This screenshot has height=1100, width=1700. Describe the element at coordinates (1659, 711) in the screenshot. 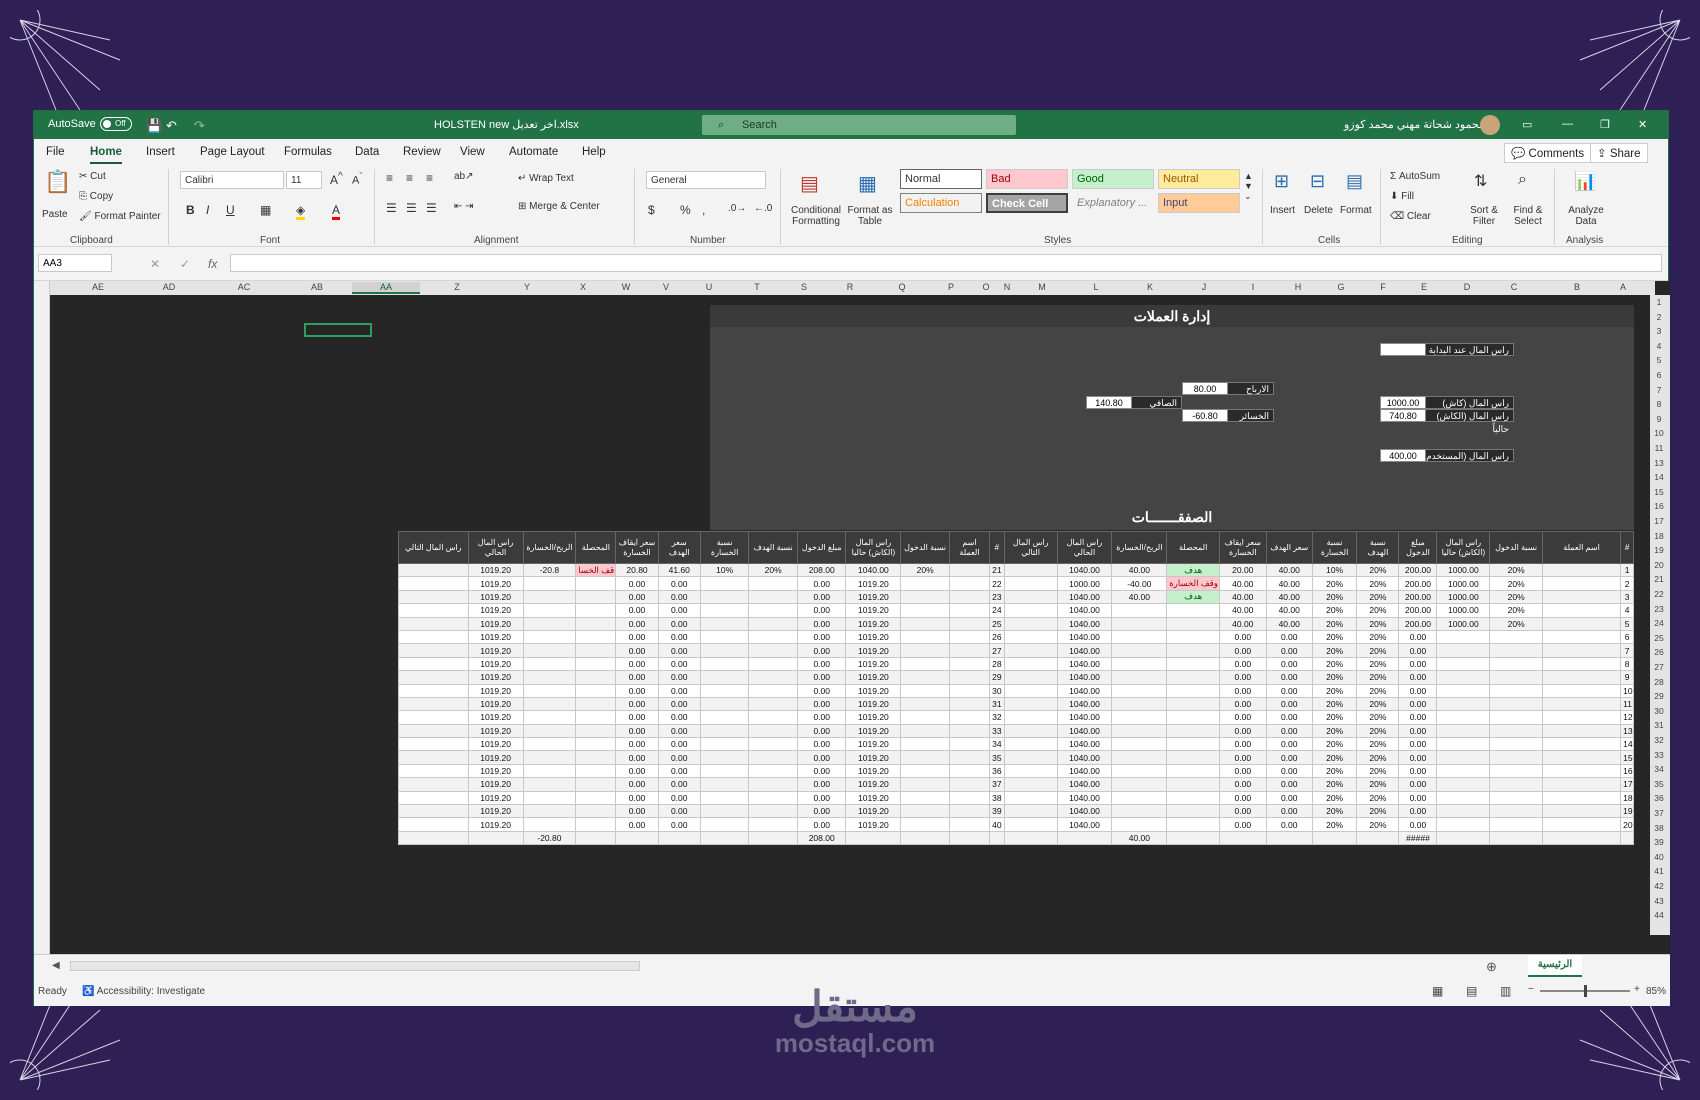

I see `row-header: 30` at that location.